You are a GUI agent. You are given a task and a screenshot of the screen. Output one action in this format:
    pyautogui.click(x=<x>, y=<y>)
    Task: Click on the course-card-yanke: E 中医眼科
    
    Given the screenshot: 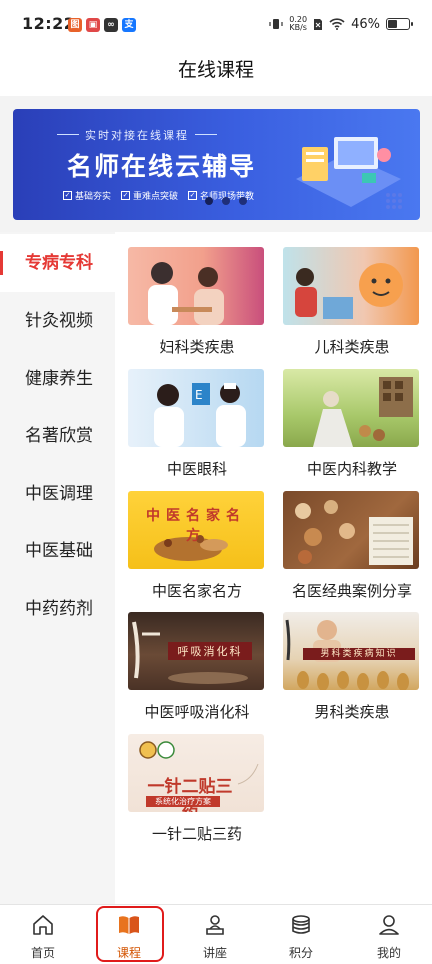 What is the action you would take?
    pyautogui.click(x=197, y=424)
    